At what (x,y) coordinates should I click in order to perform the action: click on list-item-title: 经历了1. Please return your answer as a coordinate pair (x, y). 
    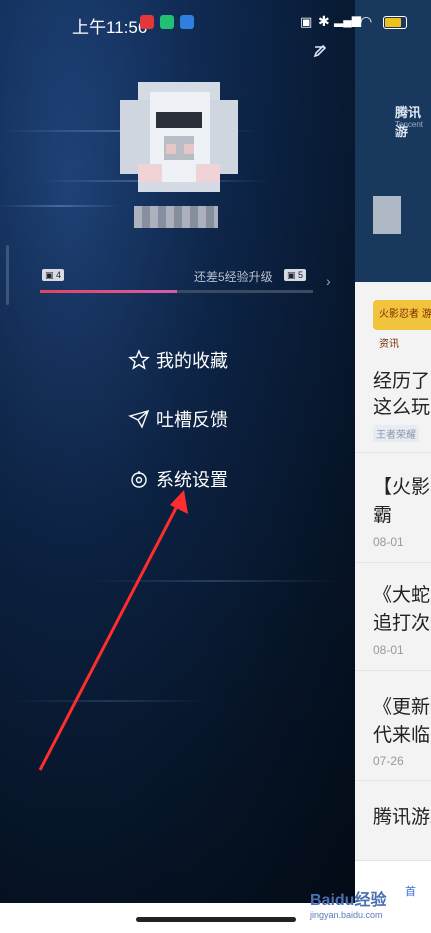
    Looking at the image, I should click on (402, 379).